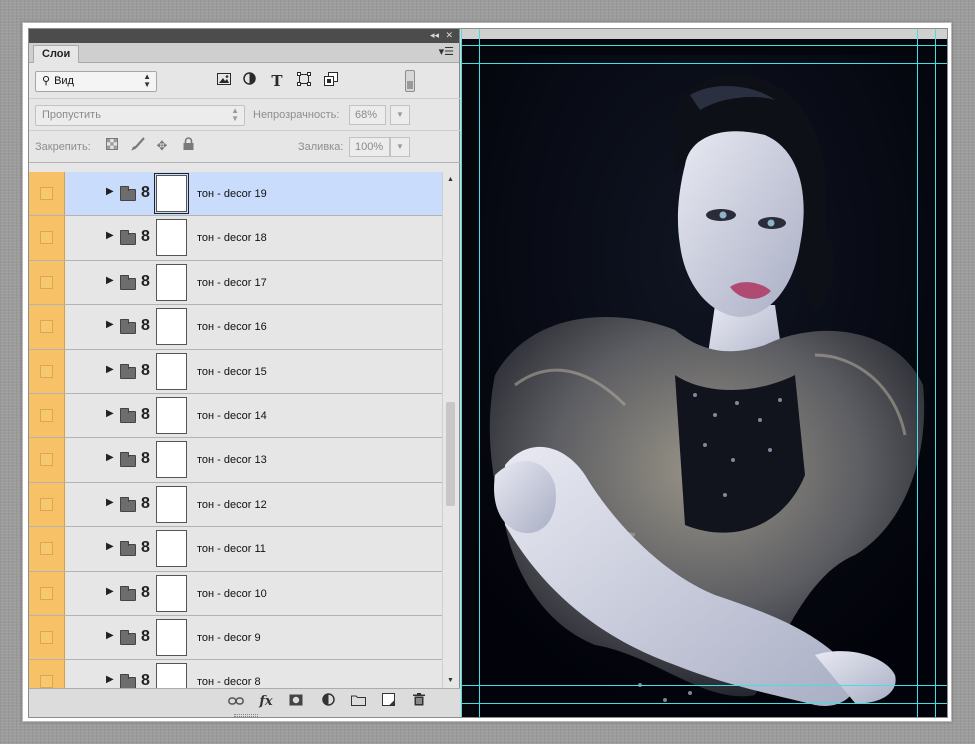  Describe the element at coordinates (162, 146) in the screenshot. I see `lock-move-icon: ✥` at that location.